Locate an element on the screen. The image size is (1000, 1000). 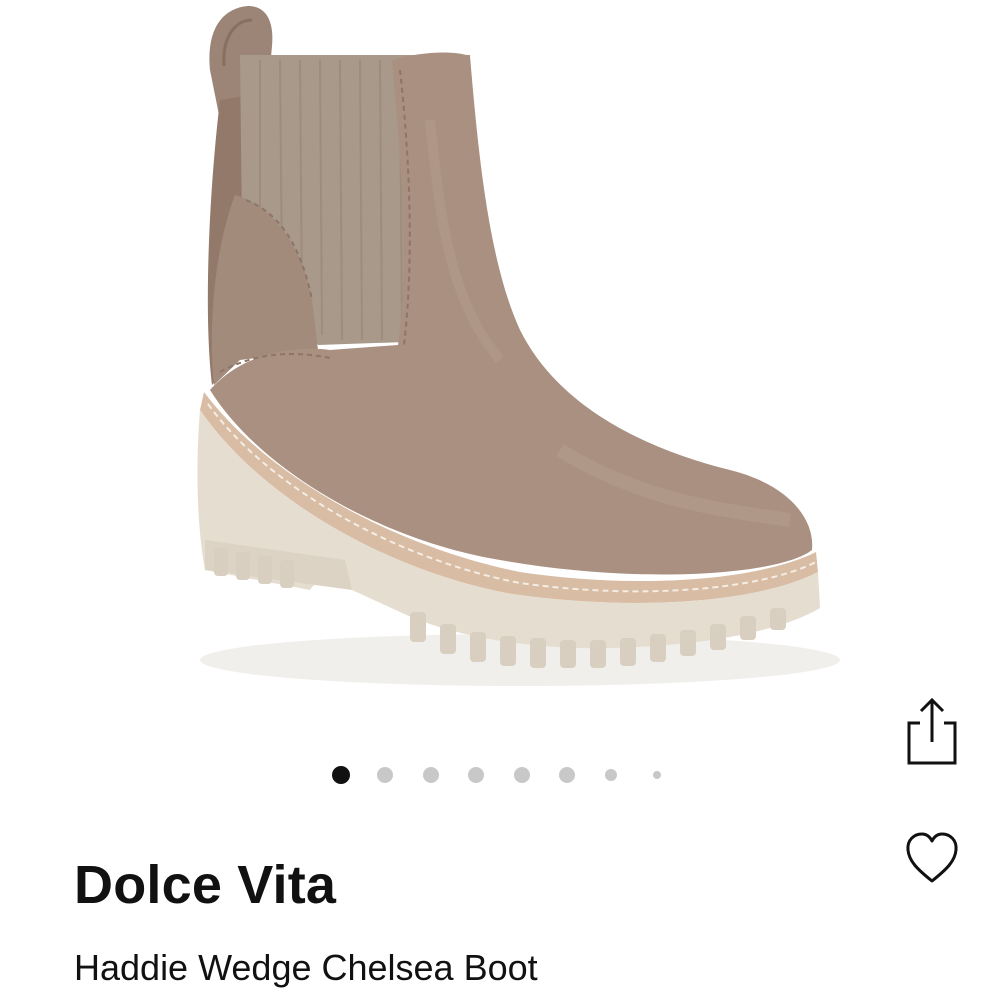
favorite-button is located at coordinates (932, 856).